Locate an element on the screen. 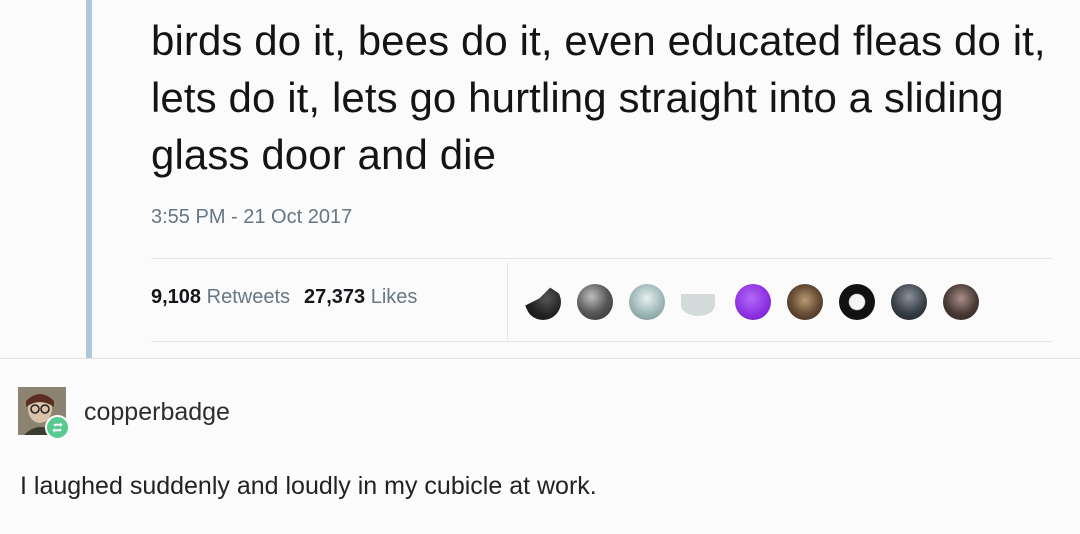  tweet-stats: 9,108 Retweets 27,373 Likes is located at coordinates (284, 297).